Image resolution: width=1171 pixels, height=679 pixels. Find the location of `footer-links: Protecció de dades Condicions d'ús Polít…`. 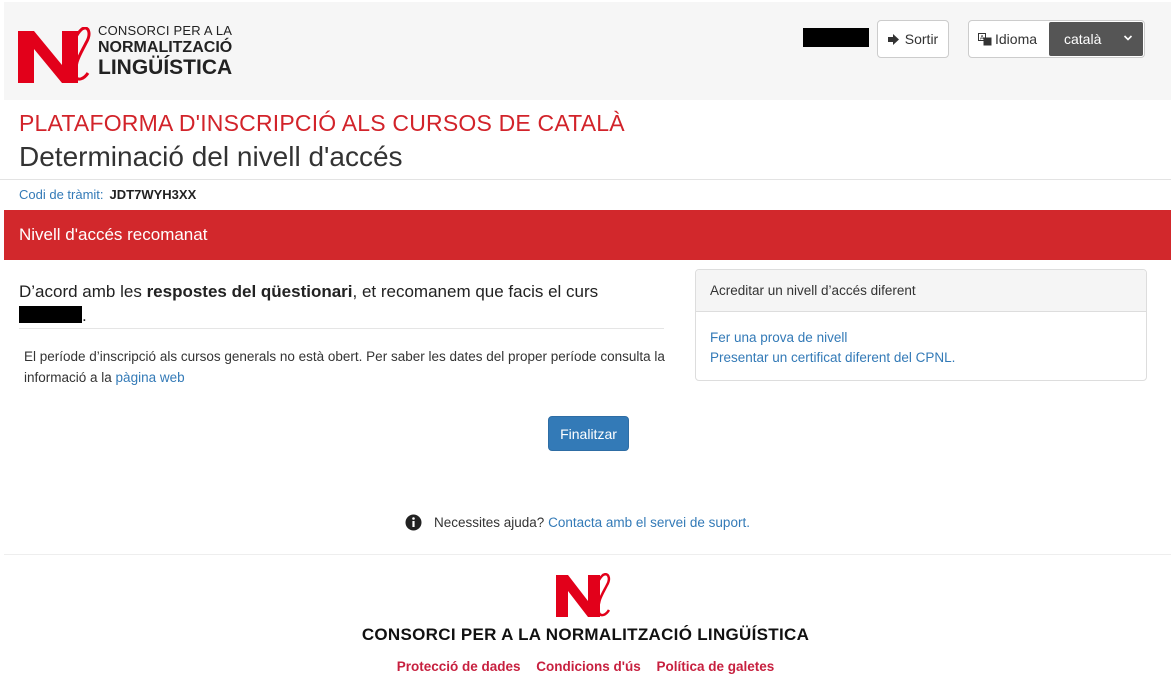

footer-links: Protecció de dades Condicions d'ús Polít… is located at coordinates (585, 666).